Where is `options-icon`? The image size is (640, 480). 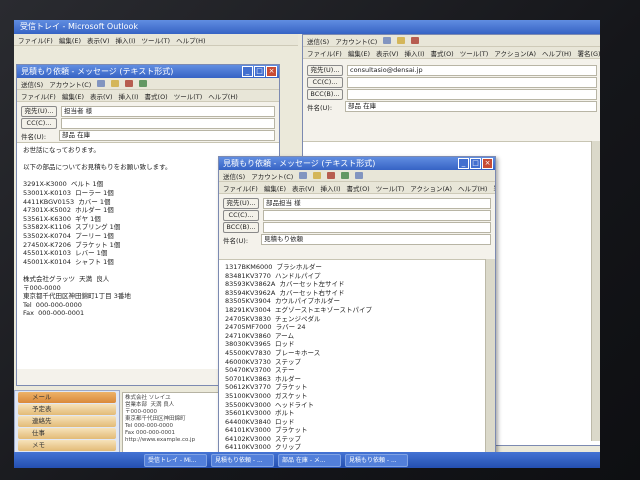
options-icon is located at coordinates (359, 175).